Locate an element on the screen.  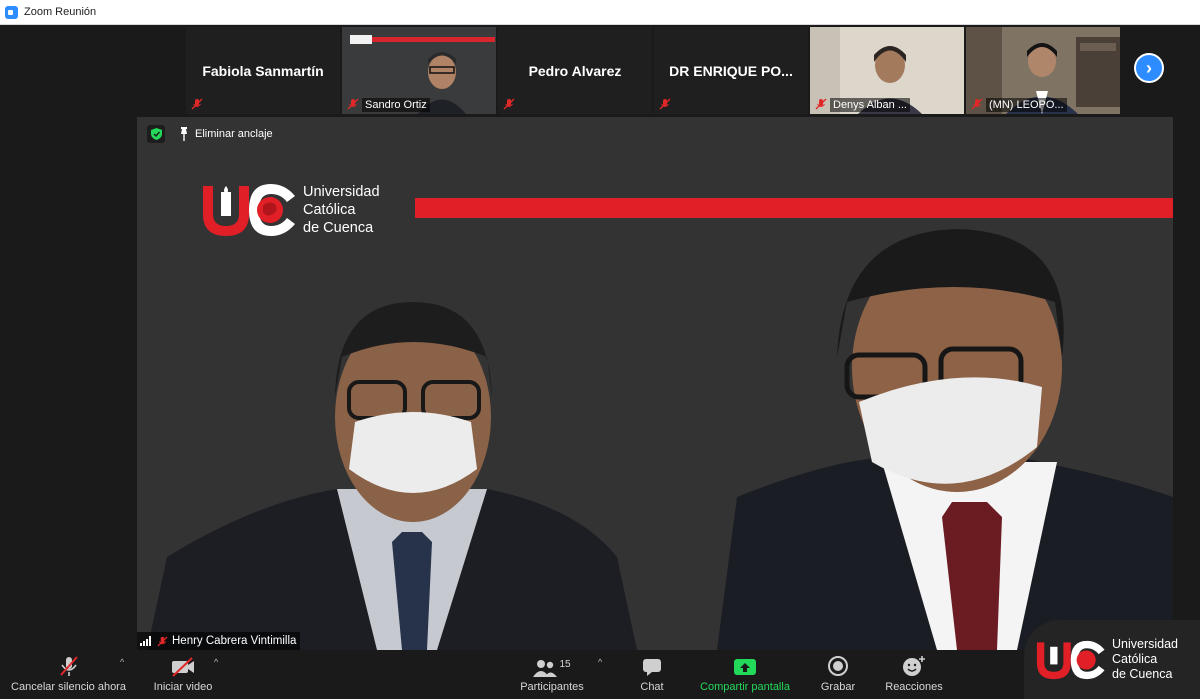
chat-button: Chat is located at coordinates (652, 675).